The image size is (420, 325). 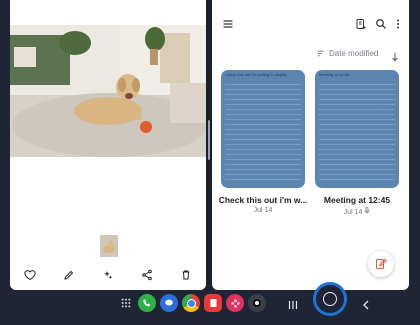 I want to click on gallery-app-icon, so click(x=235, y=303).